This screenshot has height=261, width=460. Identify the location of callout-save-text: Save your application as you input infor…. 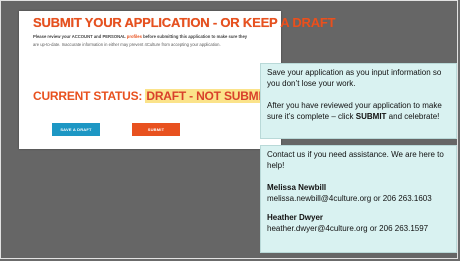
(354, 78).